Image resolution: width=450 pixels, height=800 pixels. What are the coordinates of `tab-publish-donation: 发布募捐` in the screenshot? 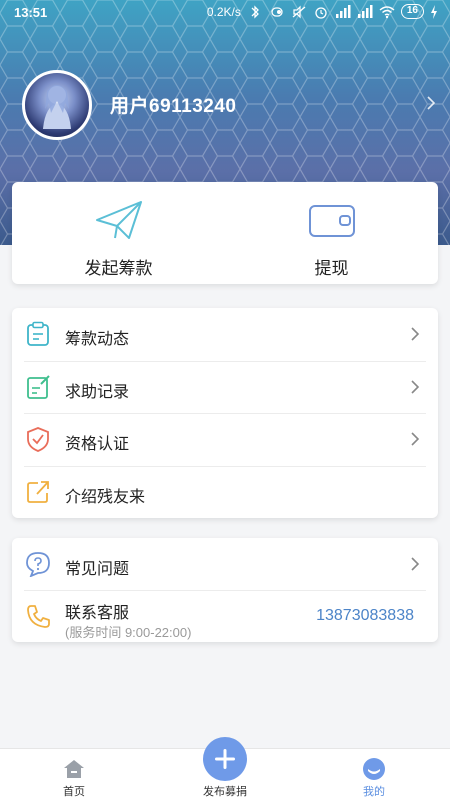 It's located at (225, 768).